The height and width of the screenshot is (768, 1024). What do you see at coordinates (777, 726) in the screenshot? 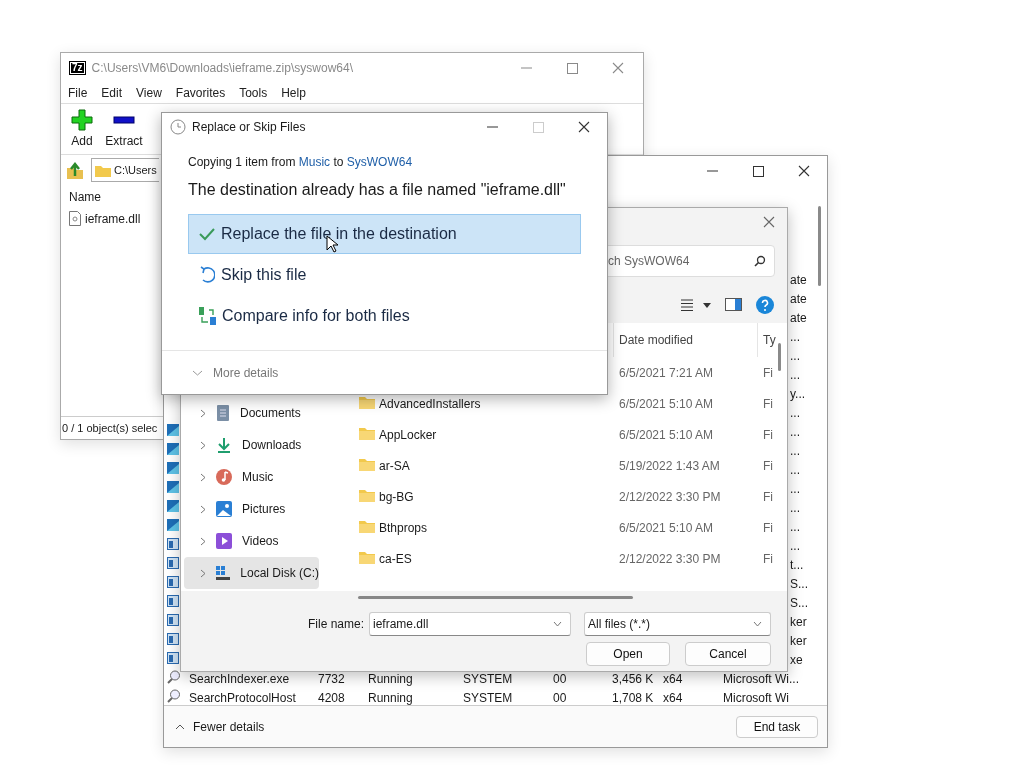
I see `end-task-button: End task` at bounding box center [777, 726].